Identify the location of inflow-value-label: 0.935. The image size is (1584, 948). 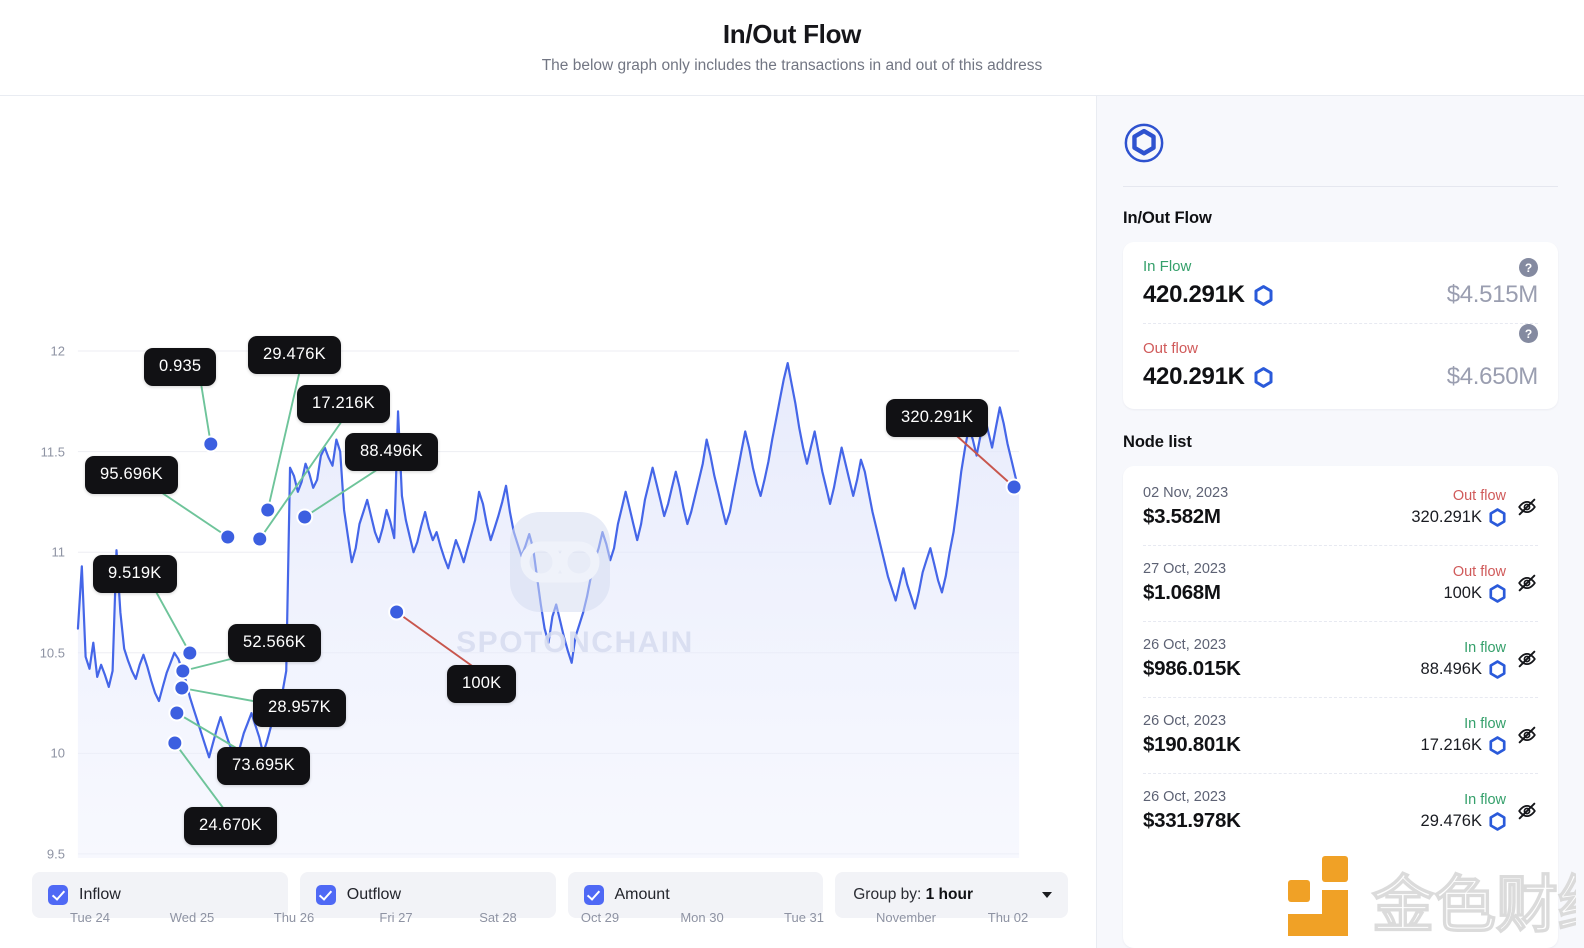
(180, 367).